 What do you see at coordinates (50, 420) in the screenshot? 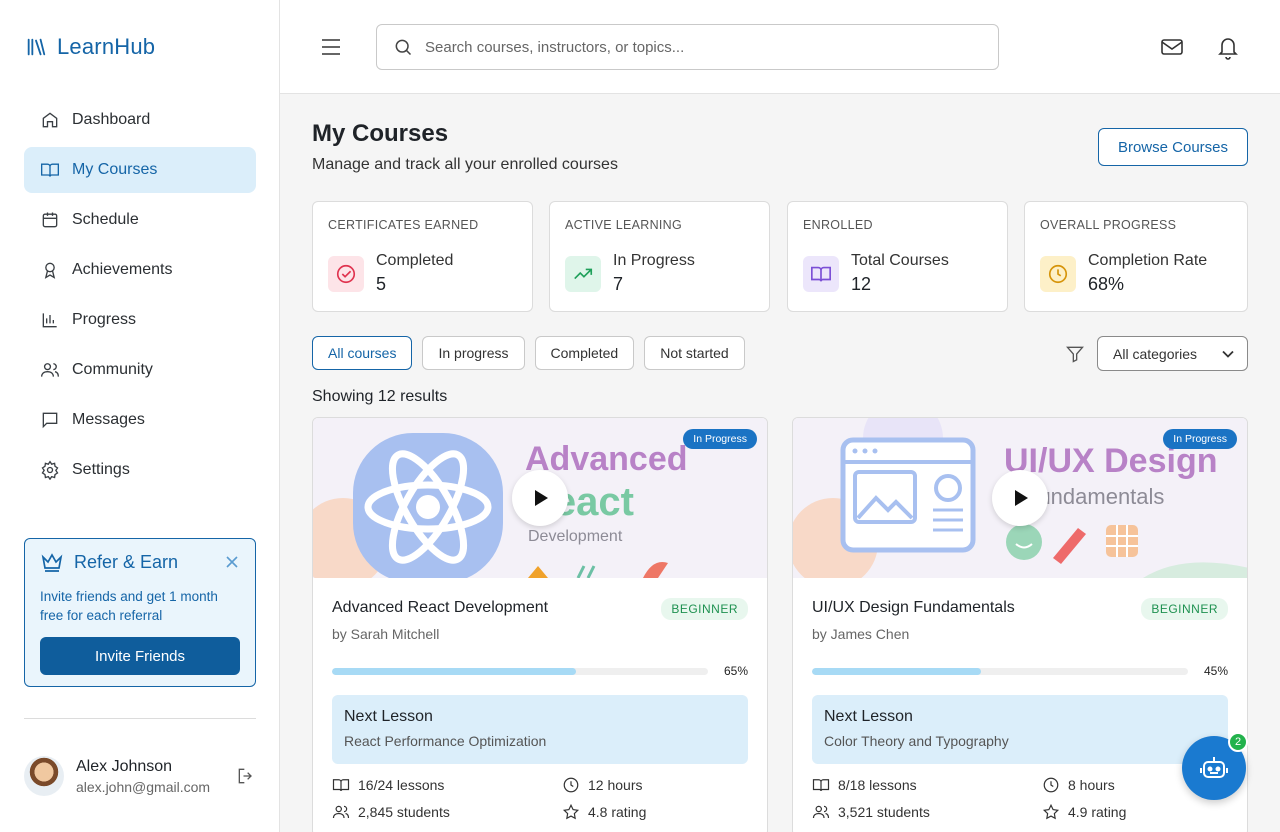
I see `message-icon` at bounding box center [50, 420].